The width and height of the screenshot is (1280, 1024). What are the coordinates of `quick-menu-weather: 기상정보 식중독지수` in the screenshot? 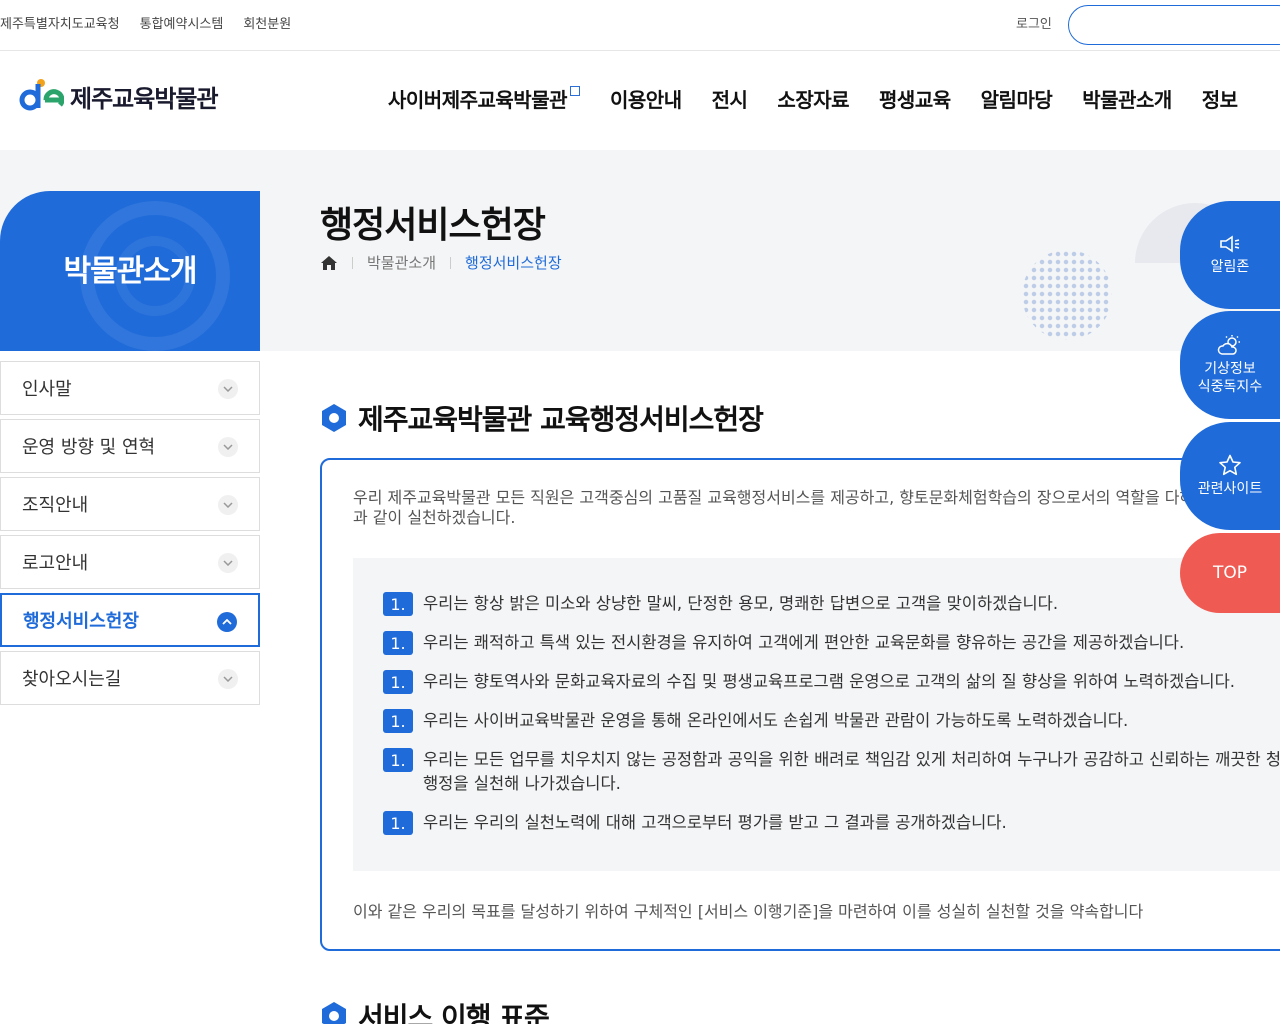 It's located at (1230, 365).